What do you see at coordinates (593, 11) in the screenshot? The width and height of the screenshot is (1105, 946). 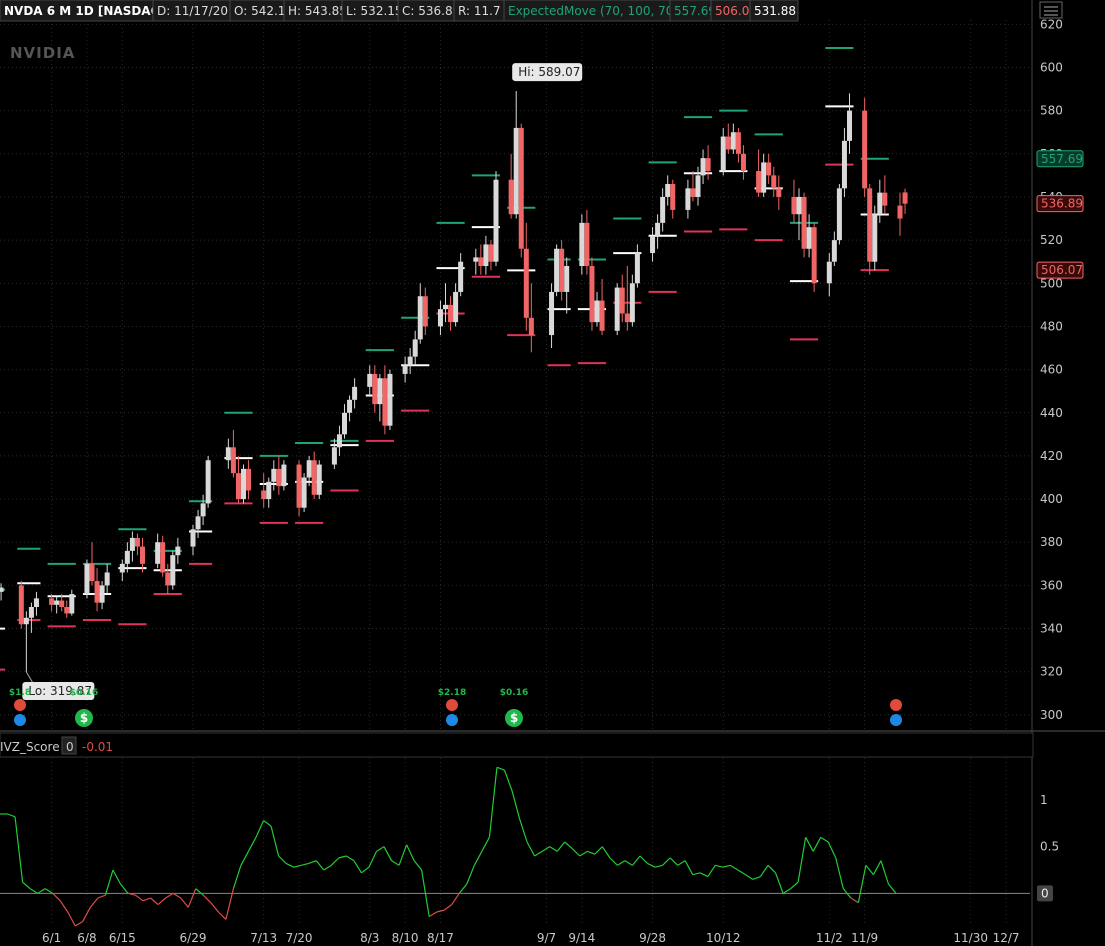 I see `study-label: ExpectedMove (70, 100, 70)` at bounding box center [593, 11].